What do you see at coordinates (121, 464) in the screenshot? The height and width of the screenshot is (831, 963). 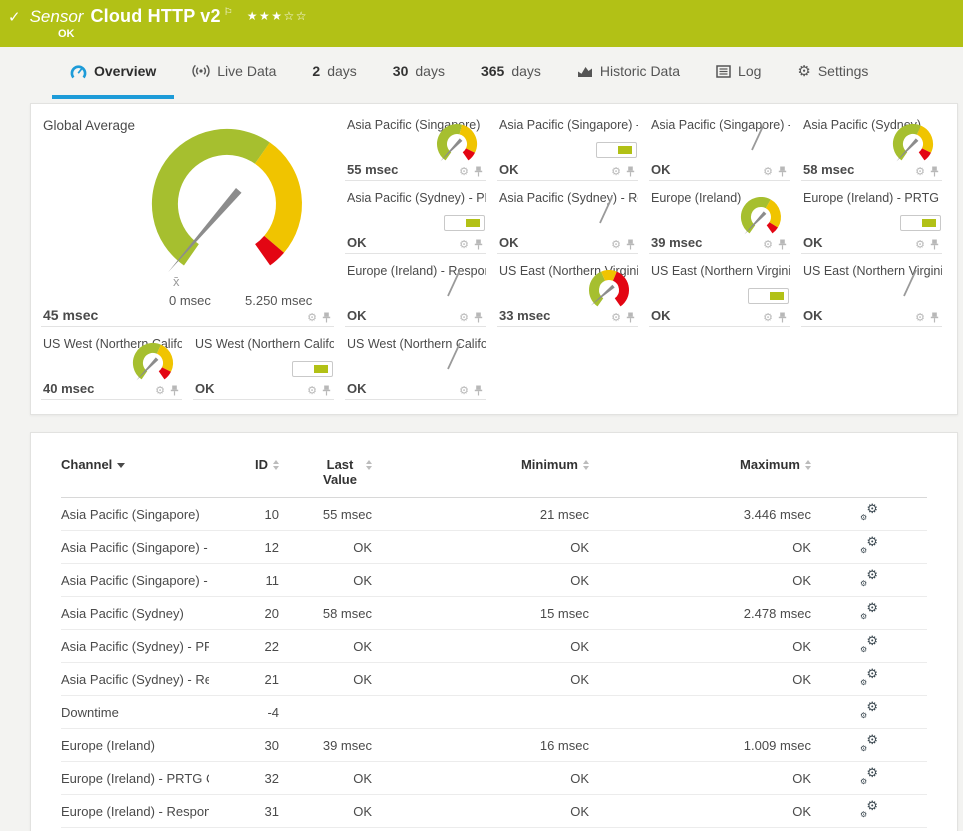 I see `sort-desc-icon` at bounding box center [121, 464].